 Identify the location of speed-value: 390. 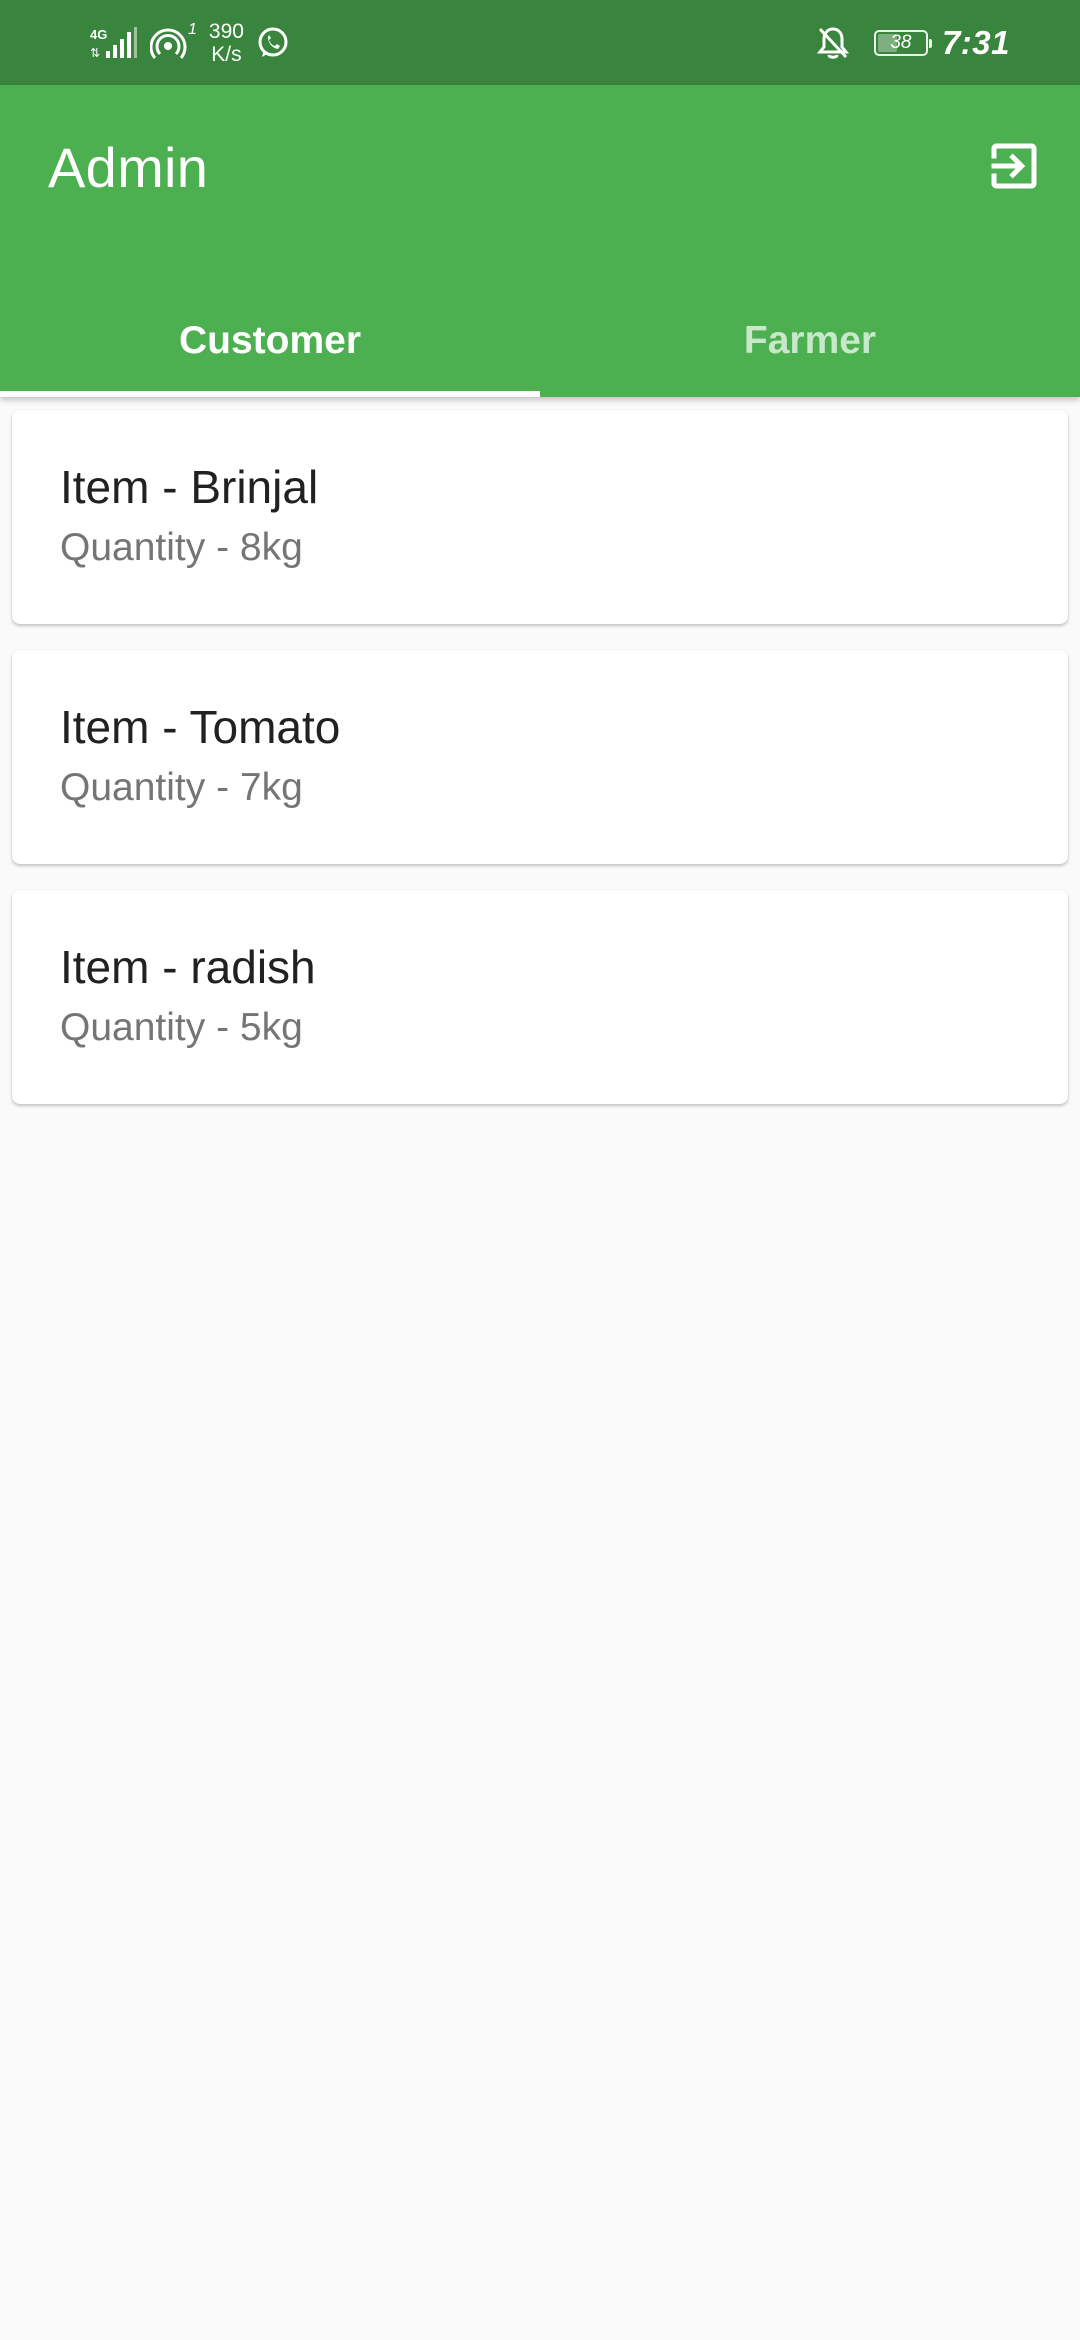
(226, 31).